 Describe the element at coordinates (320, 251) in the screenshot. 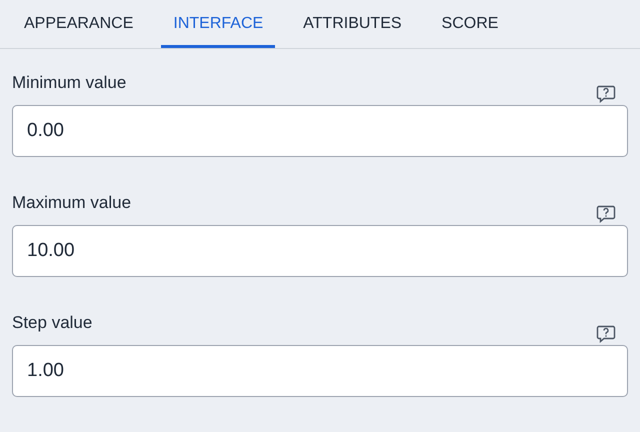

I see `input-field: 10.00` at that location.